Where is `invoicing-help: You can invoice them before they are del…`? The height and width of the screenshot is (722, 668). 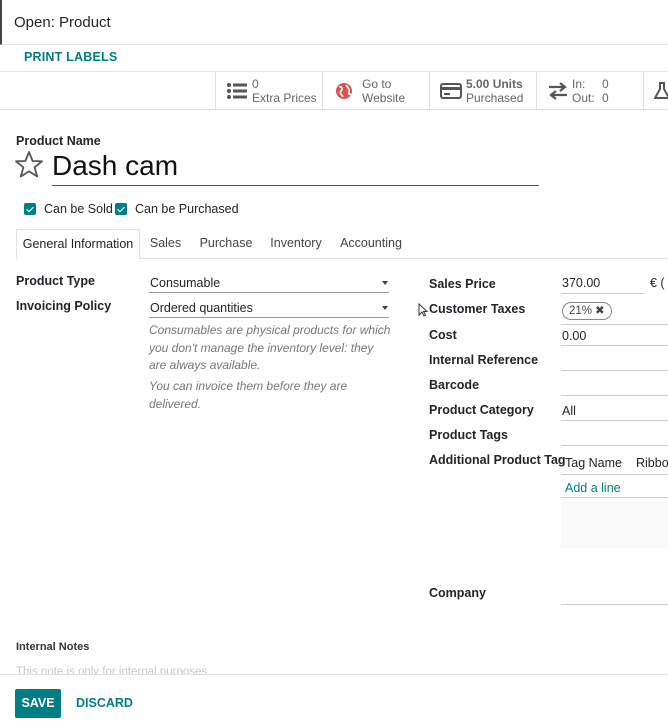 invoicing-help: You can invoice them before they are del… is located at coordinates (248, 395).